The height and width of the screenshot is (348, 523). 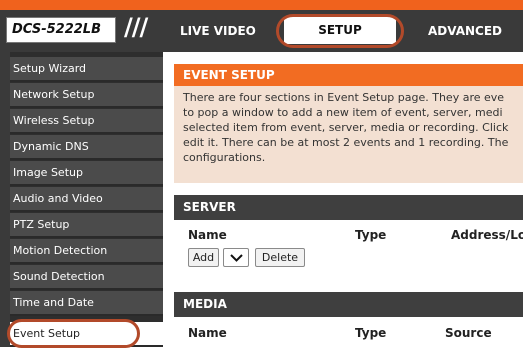 What do you see at coordinates (203, 257) in the screenshot?
I see `add-button: Add` at bounding box center [203, 257].